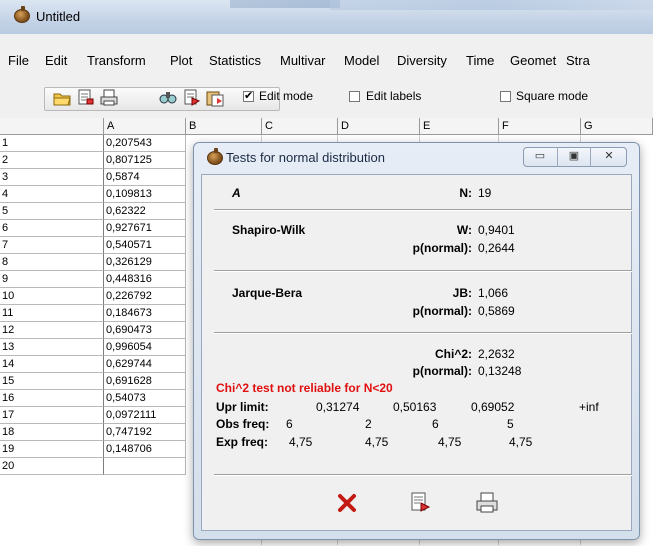 The height and width of the screenshot is (546, 653). Describe the element at coordinates (617, 126) in the screenshot. I see `column-header: G` at that location.